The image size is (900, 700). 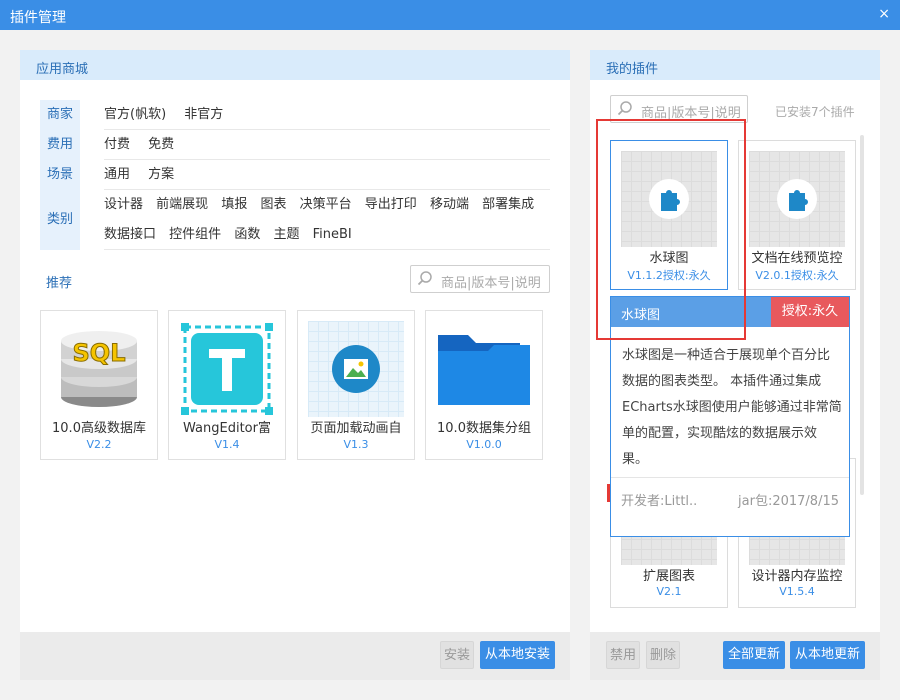 What do you see at coordinates (508, 205) in the screenshot?
I see `filter-deploy: 部署集成` at bounding box center [508, 205].